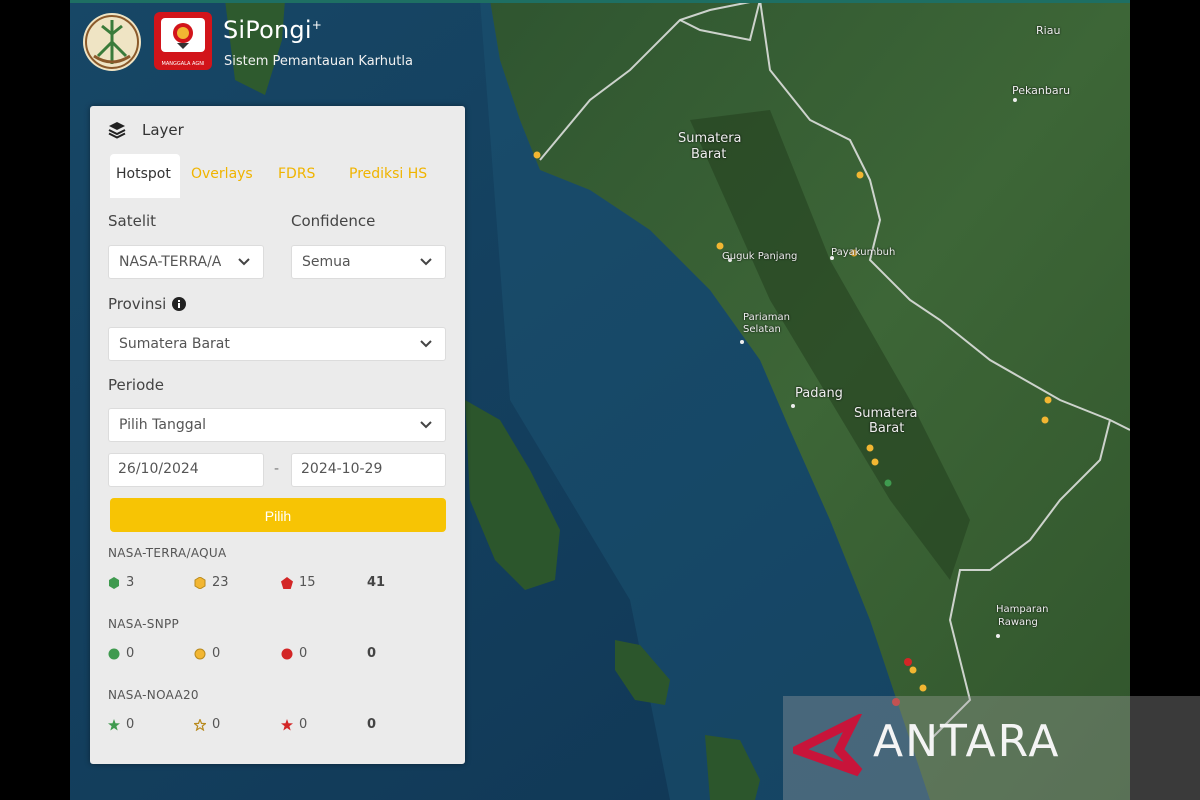  Describe the element at coordinates (287, 653) in the screenshot. I see `circle-red-icon` at that location.